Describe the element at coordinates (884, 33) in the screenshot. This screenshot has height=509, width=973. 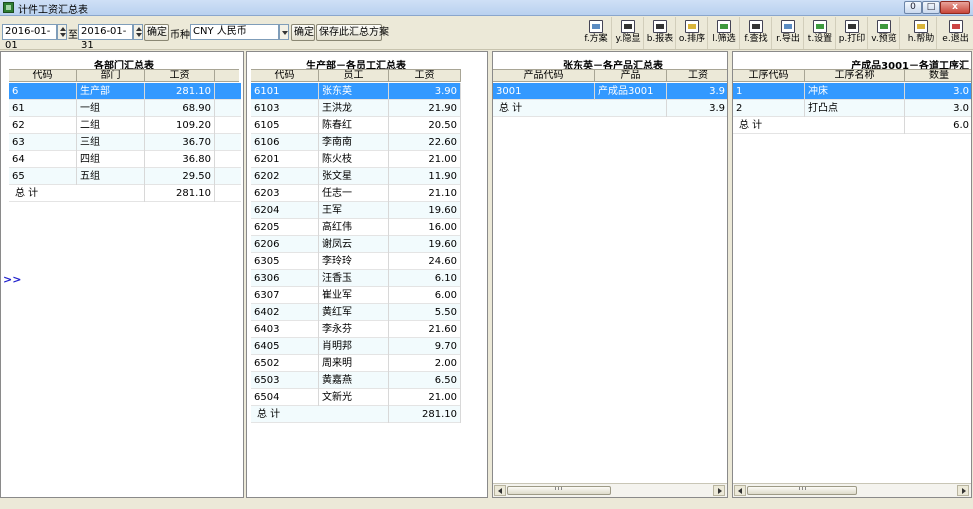
I see `tool-preview: v.预览` at that location.